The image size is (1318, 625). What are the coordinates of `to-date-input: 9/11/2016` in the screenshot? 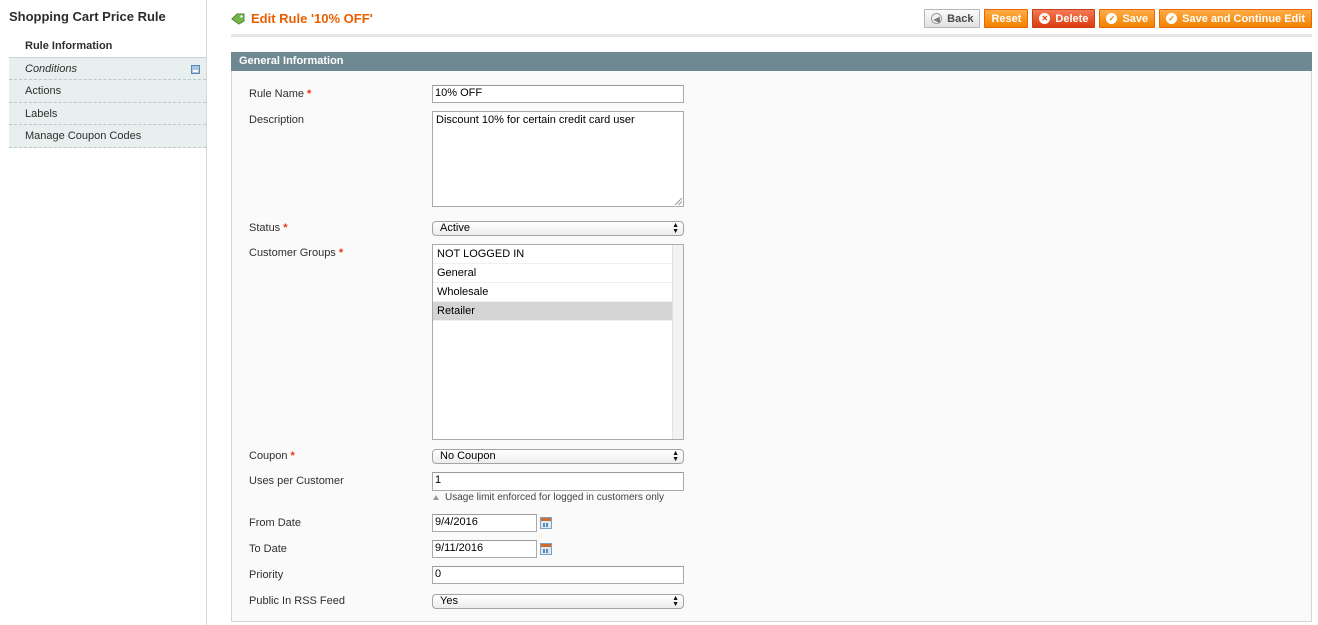 It's located at (484, 549).